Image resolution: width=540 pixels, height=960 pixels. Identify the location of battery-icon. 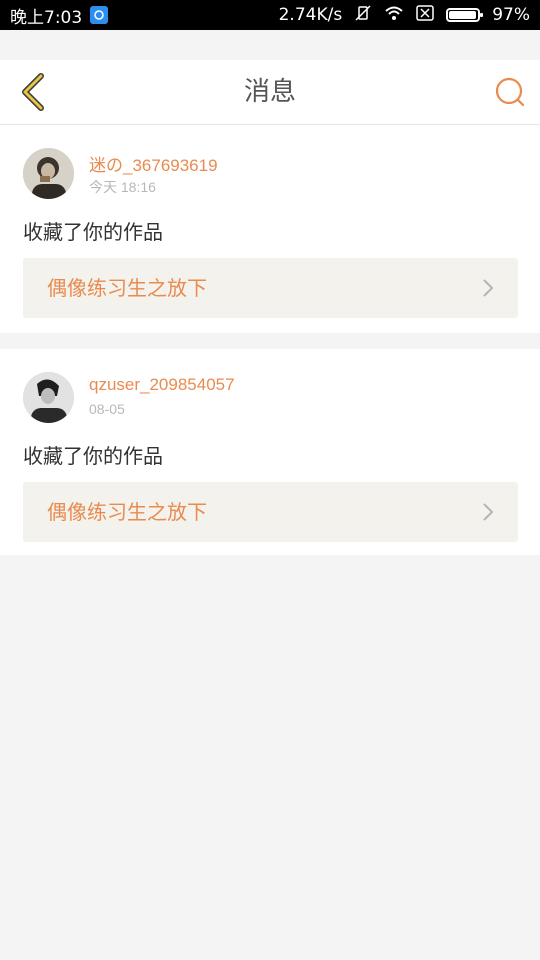
(465, 15).